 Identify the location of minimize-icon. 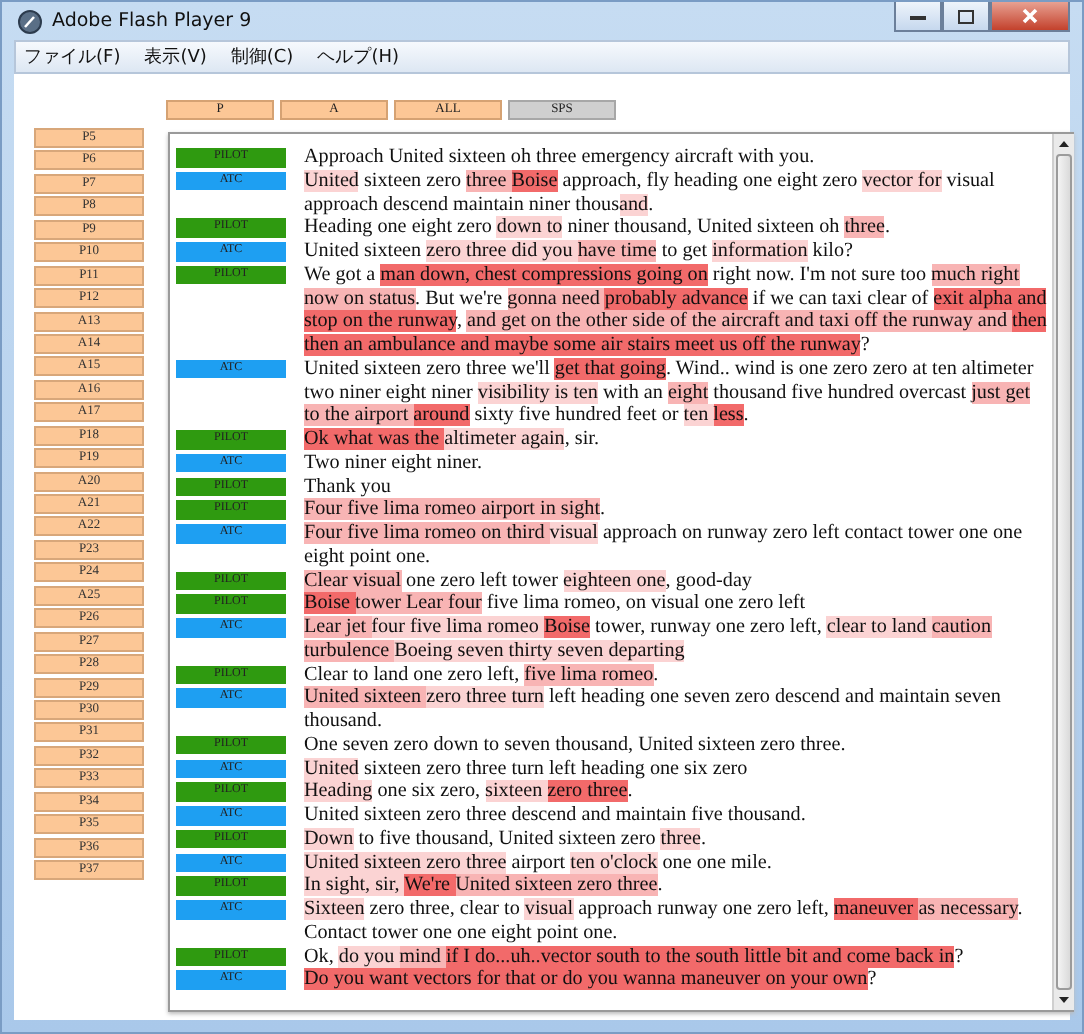
(918, 16).